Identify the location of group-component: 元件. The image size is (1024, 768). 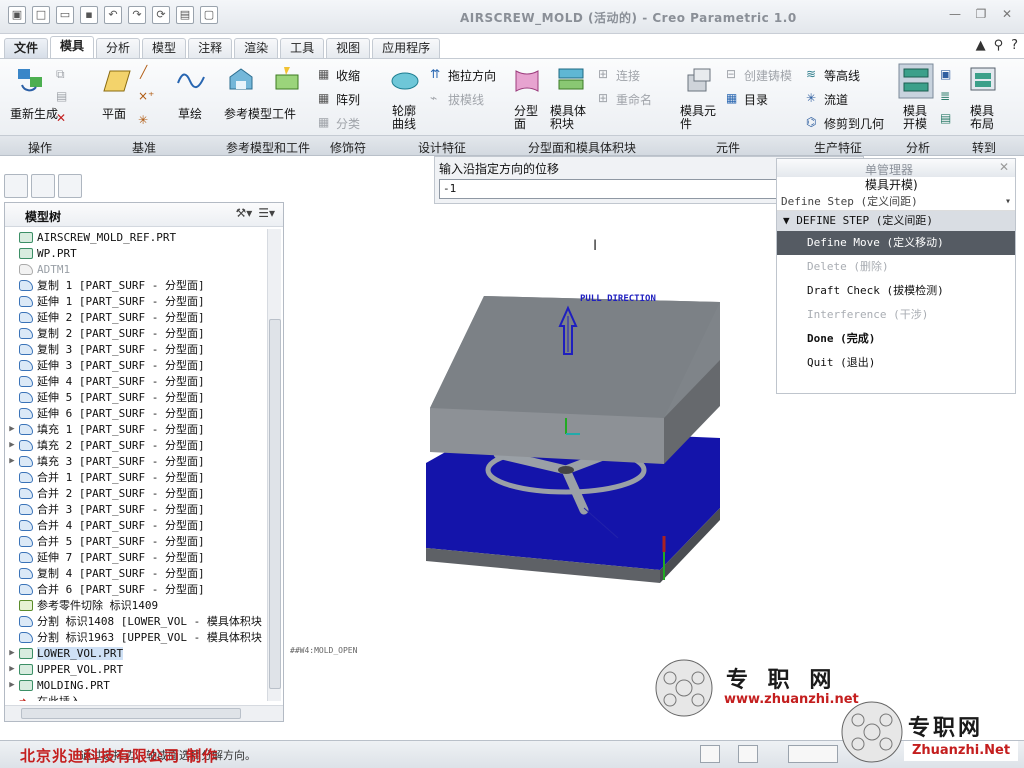
(728, 147).